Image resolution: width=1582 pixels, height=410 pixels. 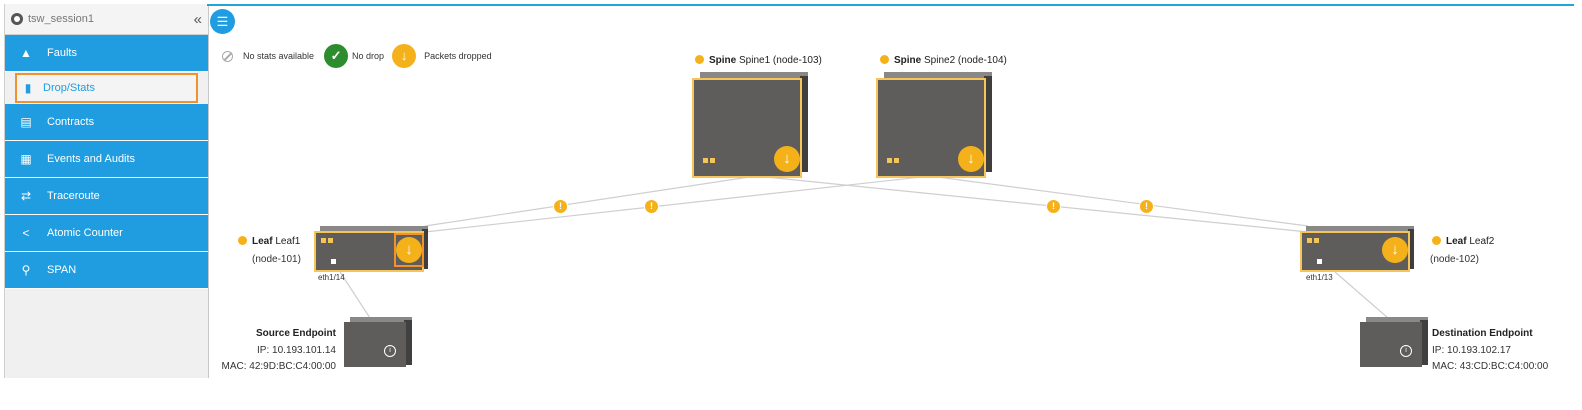 I want to click on leaf2-switch: ↓, so click(x=1360, y=249).